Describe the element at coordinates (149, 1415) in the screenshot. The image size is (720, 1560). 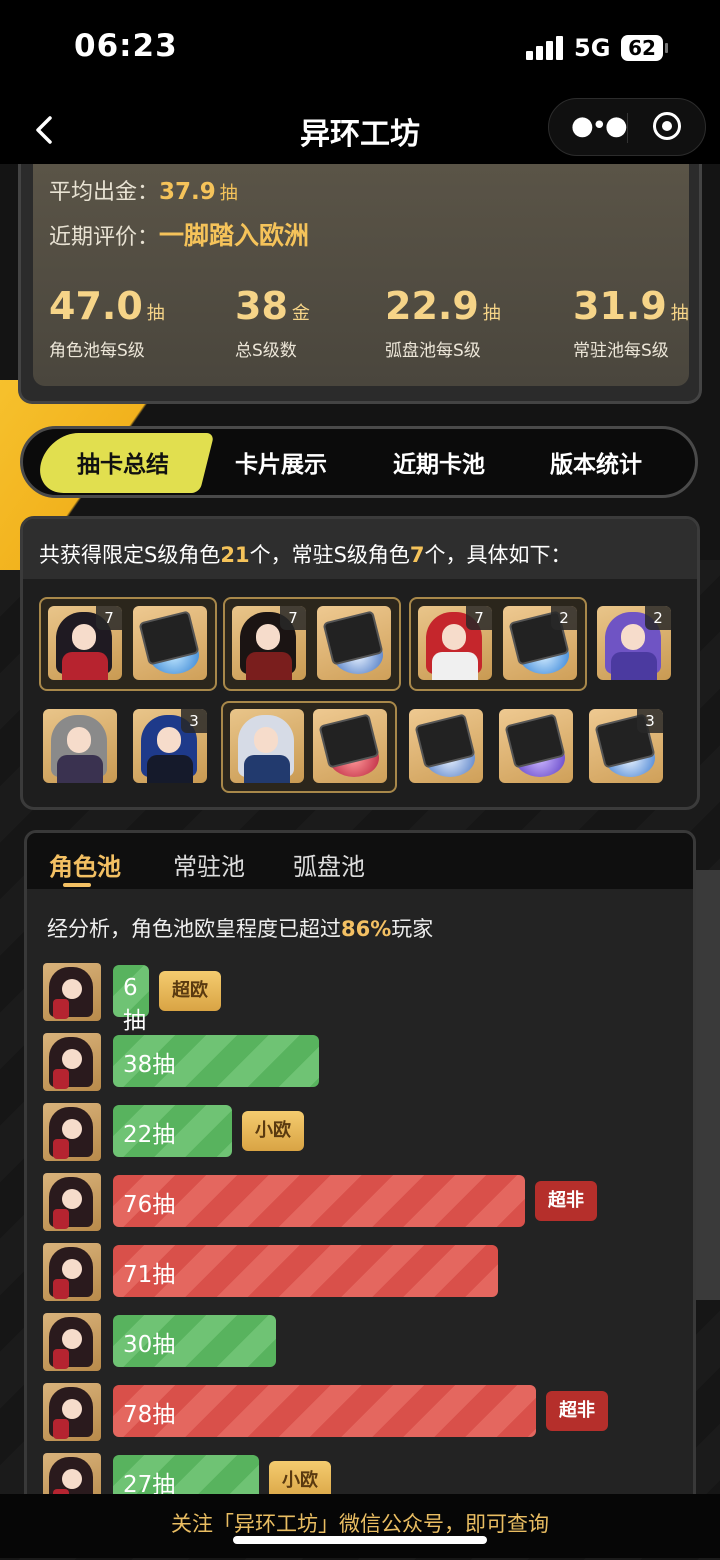
I see `pull-count: 78抽` at that location.